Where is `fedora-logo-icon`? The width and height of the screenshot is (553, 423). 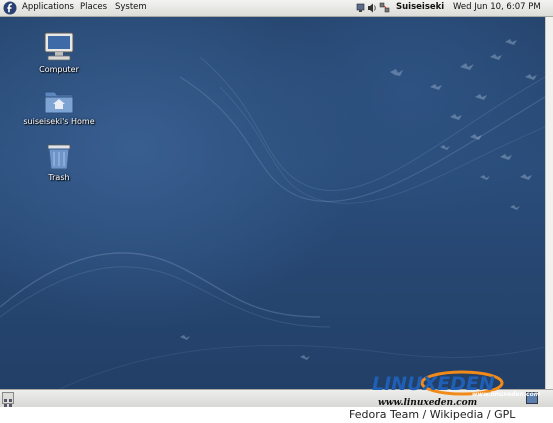
fedora-logo-icon is located at coordinates (10, 8).